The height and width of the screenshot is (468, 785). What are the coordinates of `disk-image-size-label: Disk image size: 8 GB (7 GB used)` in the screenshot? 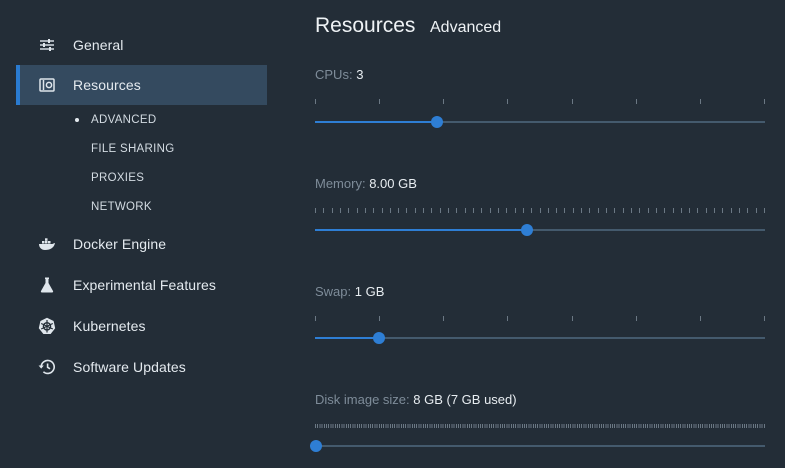 It's located at (416, 399).